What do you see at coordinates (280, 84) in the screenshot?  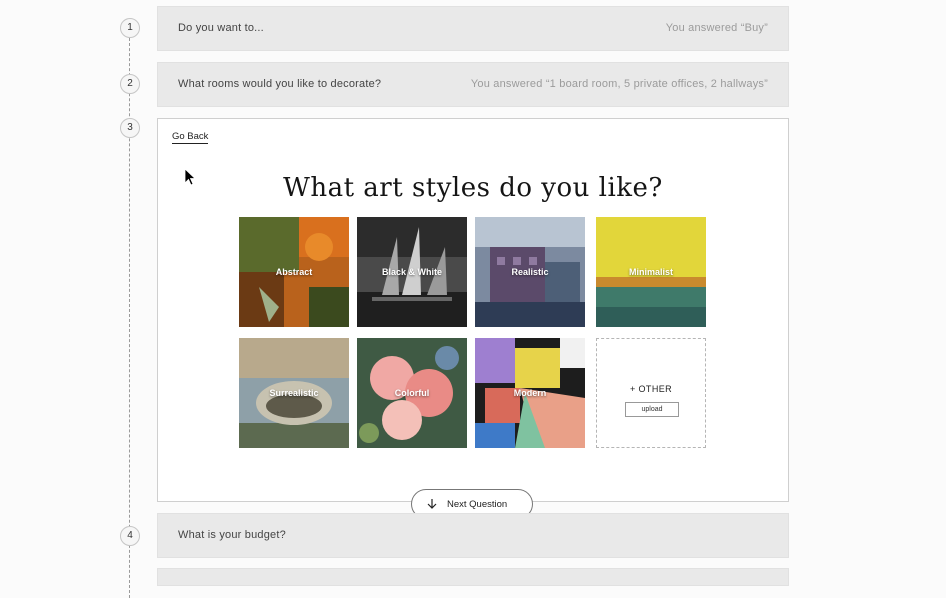 I see `step-2-question: What rooms would you like to decorate?` at bounding box center [280, 84].